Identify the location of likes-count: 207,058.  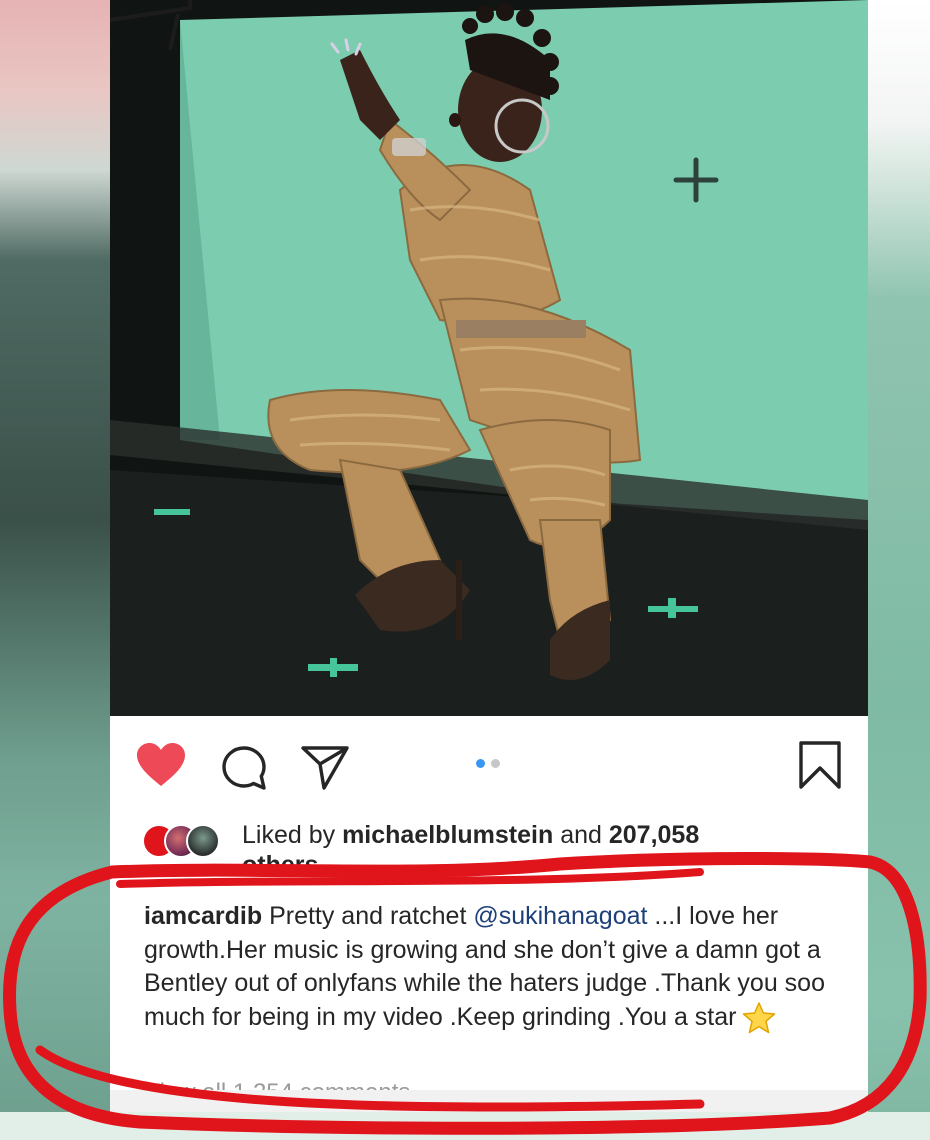
(654, 835).